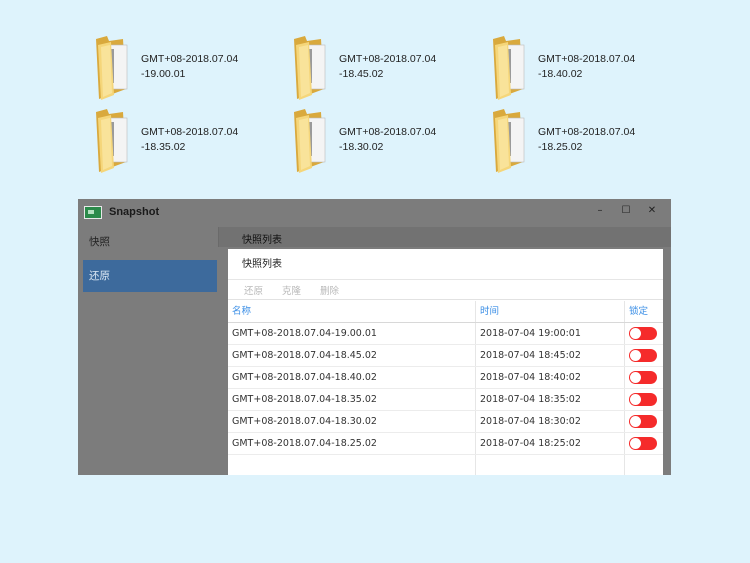  Describe the element at coordinates (352, 399) in the screenshot. I see `snapshot-name: GMT+08-2018.07.04-18.35.02` at that location.